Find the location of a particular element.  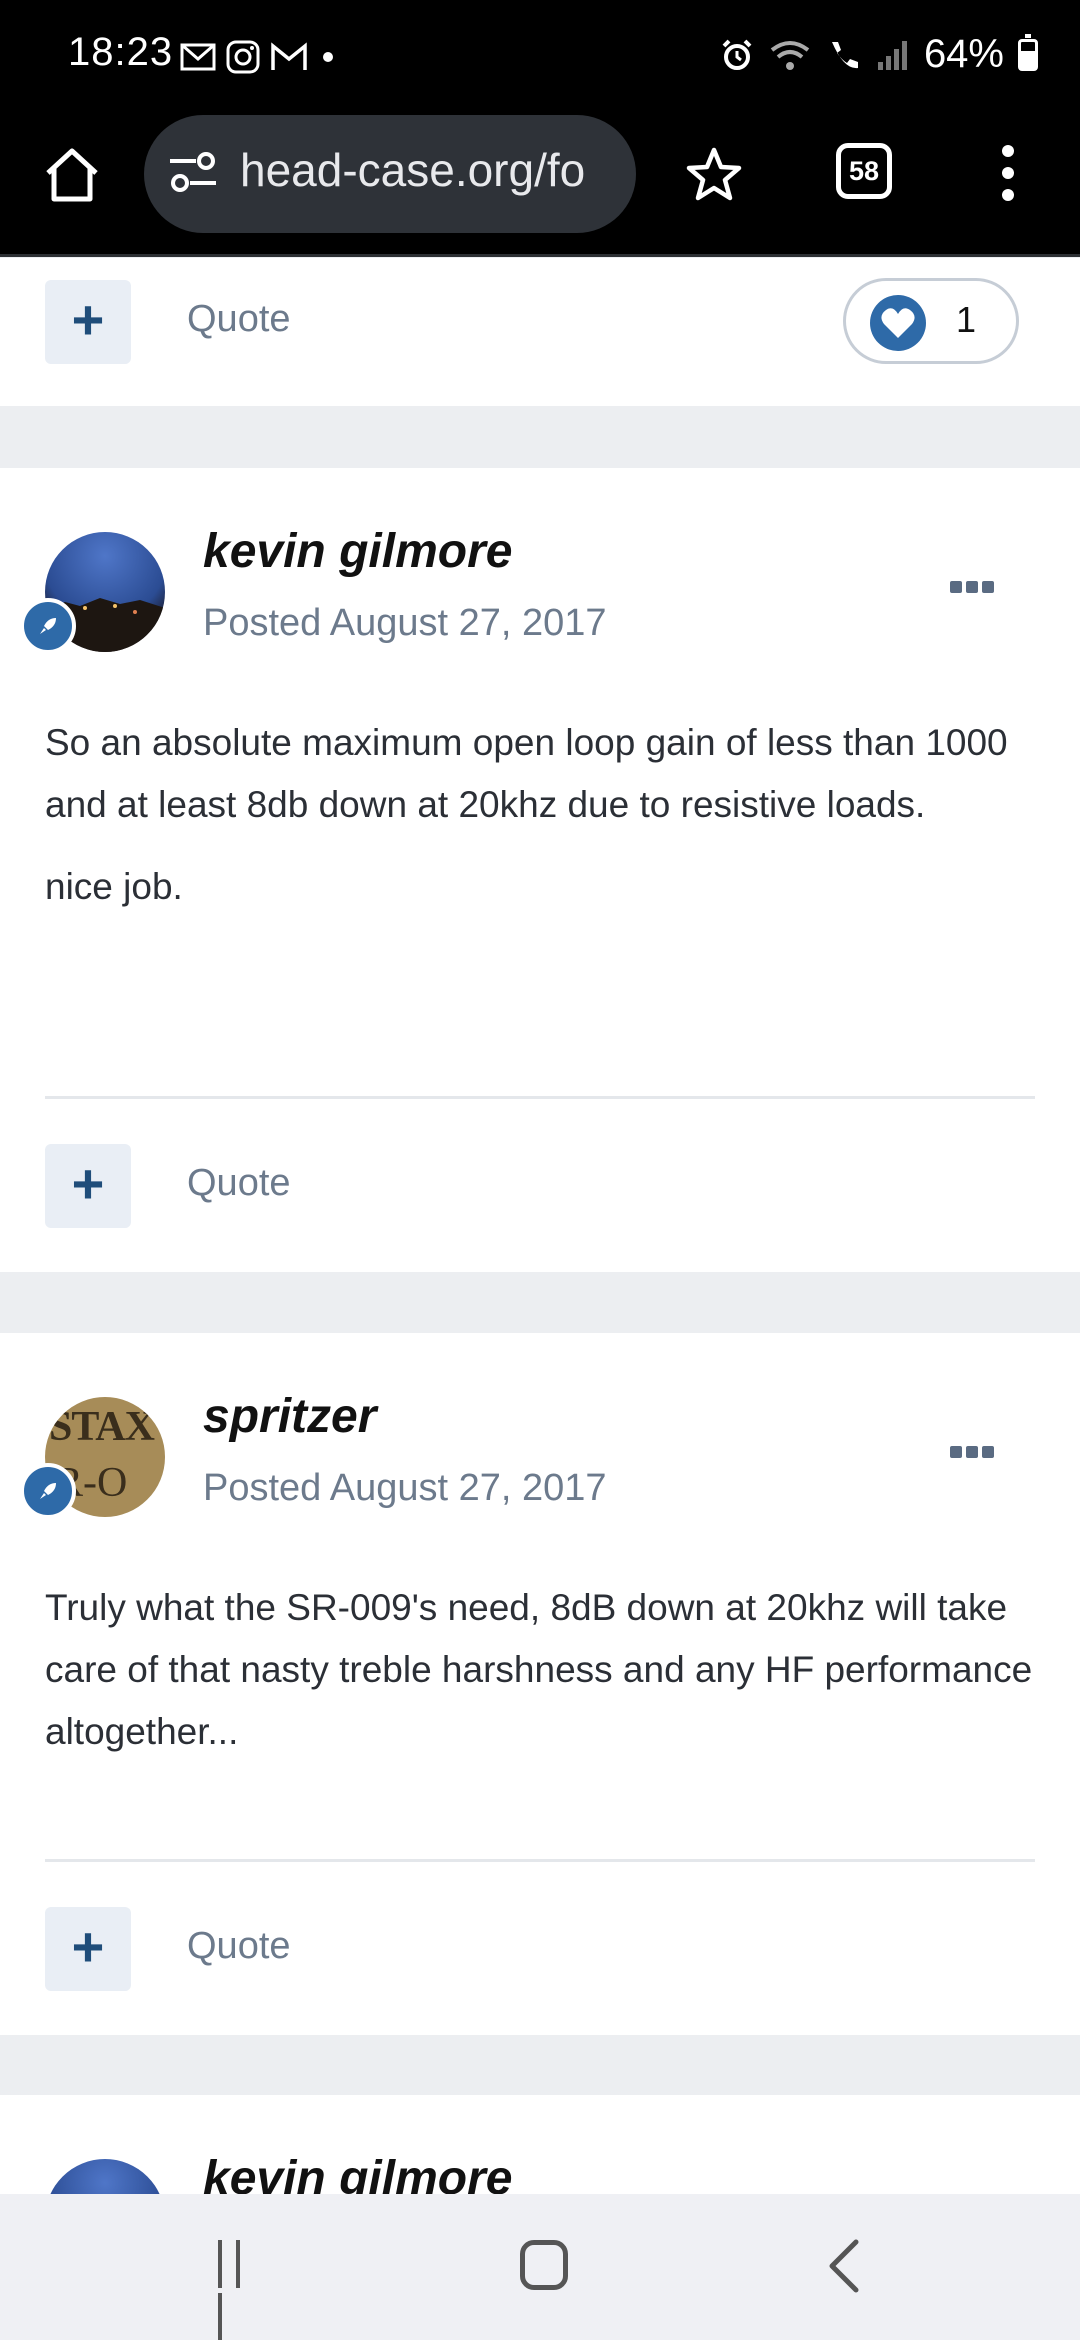

avatar-text: STAX is located at coordinates (102, 1427).